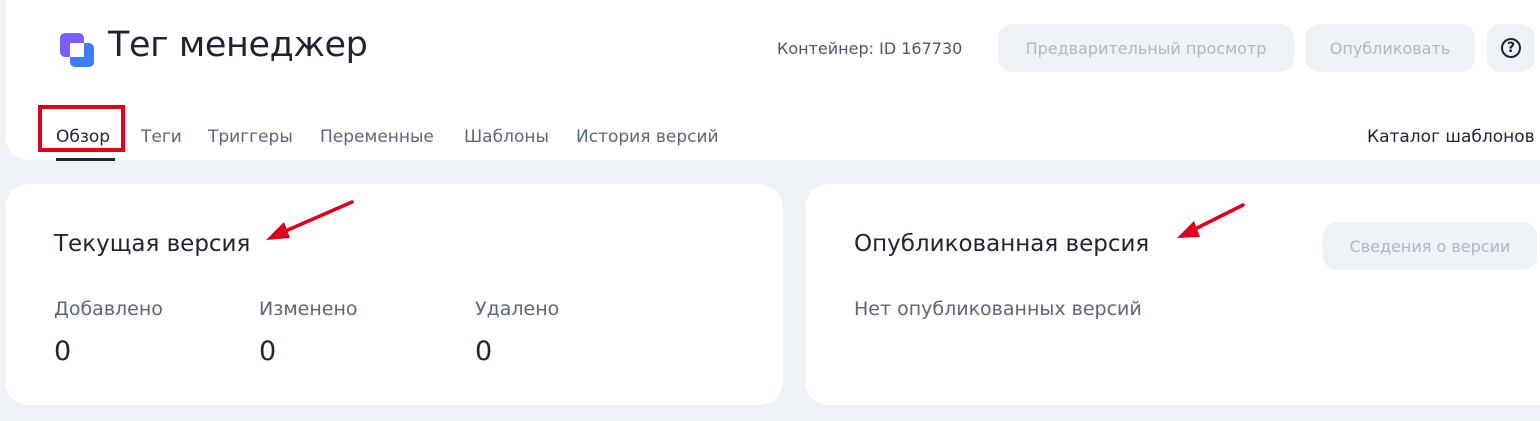 This screenshot has width=1540, height=421. I want to click on publish-button: Опубликовать, so click(1390, 48).